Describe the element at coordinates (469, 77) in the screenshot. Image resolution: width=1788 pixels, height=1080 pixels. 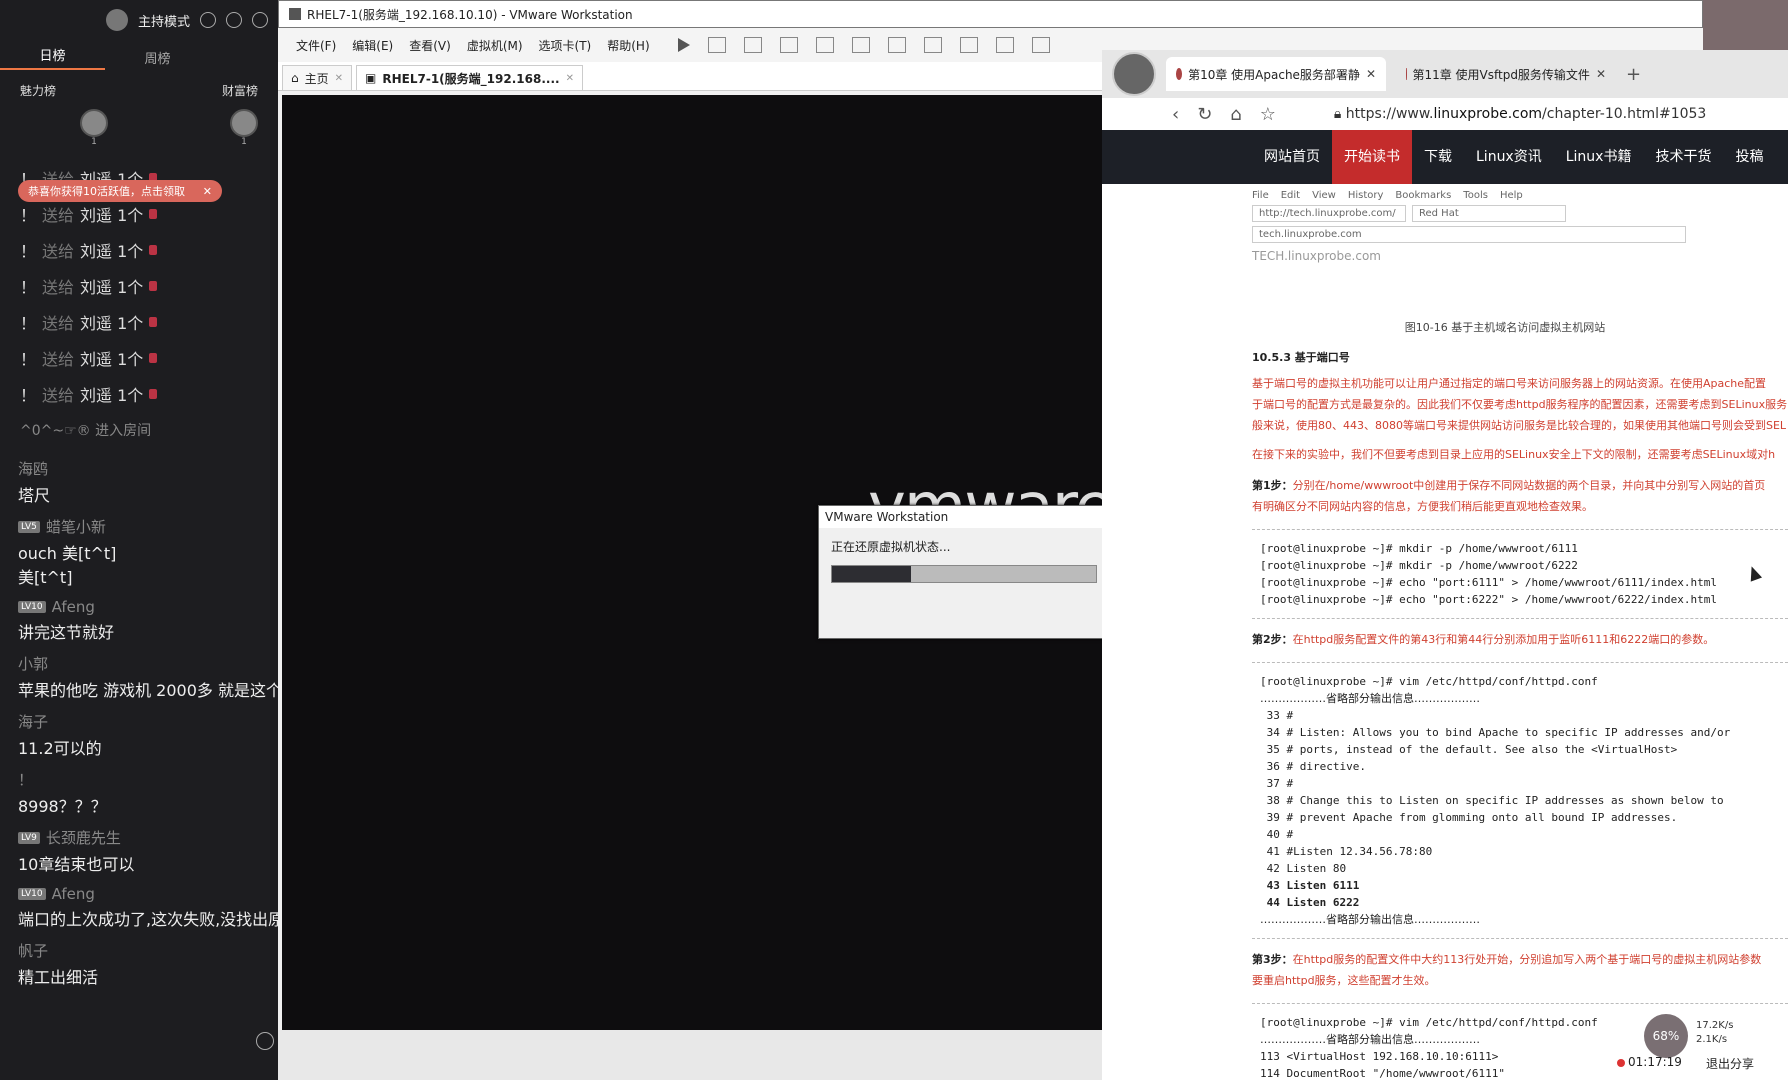
I see `tab-vm-rhel: ▣ RHEL7-1(服务端_192.168.... ✕` at that location.